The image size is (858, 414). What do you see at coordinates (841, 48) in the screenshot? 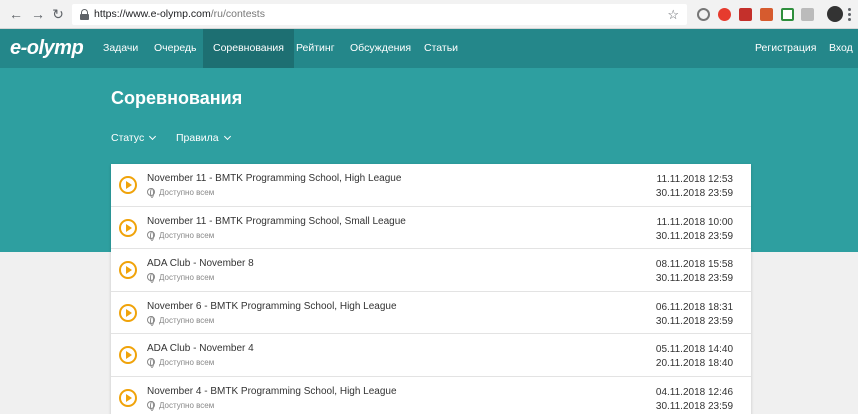
I see `login-link: Вход` at bounding box center [841, 48].